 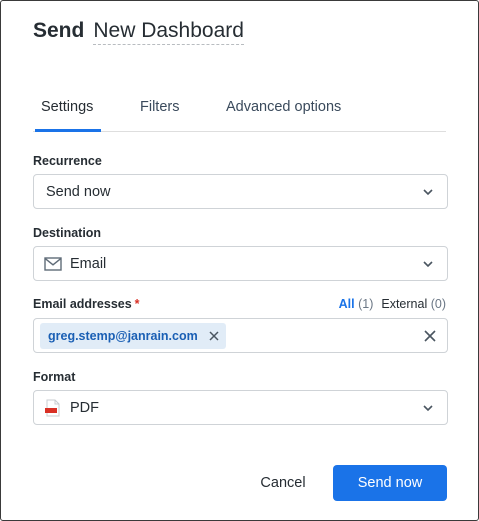 I want to click on envelope-icon, so click(x=53, y=264).